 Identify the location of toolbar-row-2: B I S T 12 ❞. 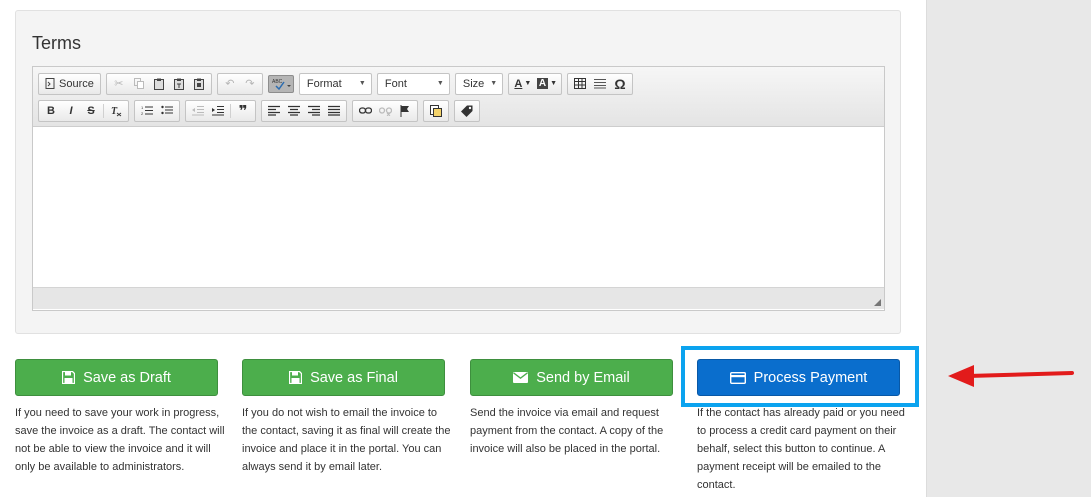
(458, 110).